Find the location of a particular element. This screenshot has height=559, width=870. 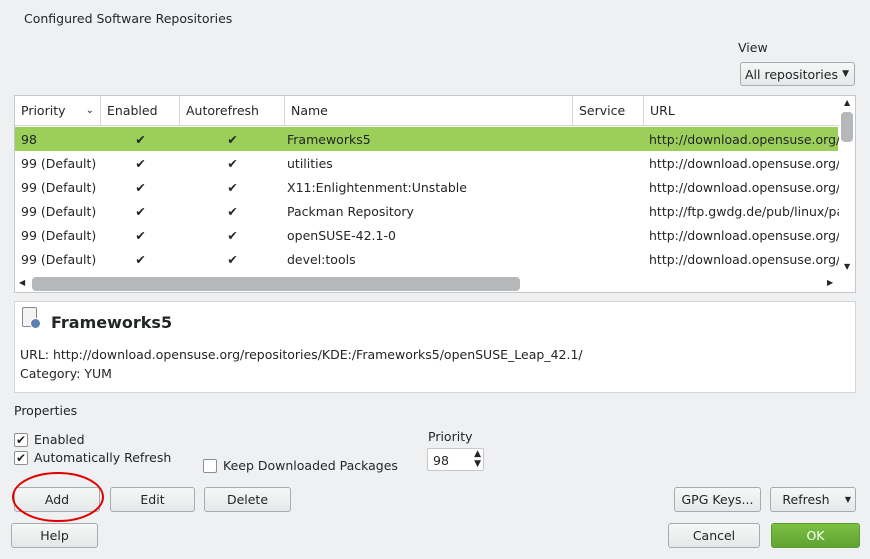

scroll-right-icon: ▶ is located at coordinates (830, 282).